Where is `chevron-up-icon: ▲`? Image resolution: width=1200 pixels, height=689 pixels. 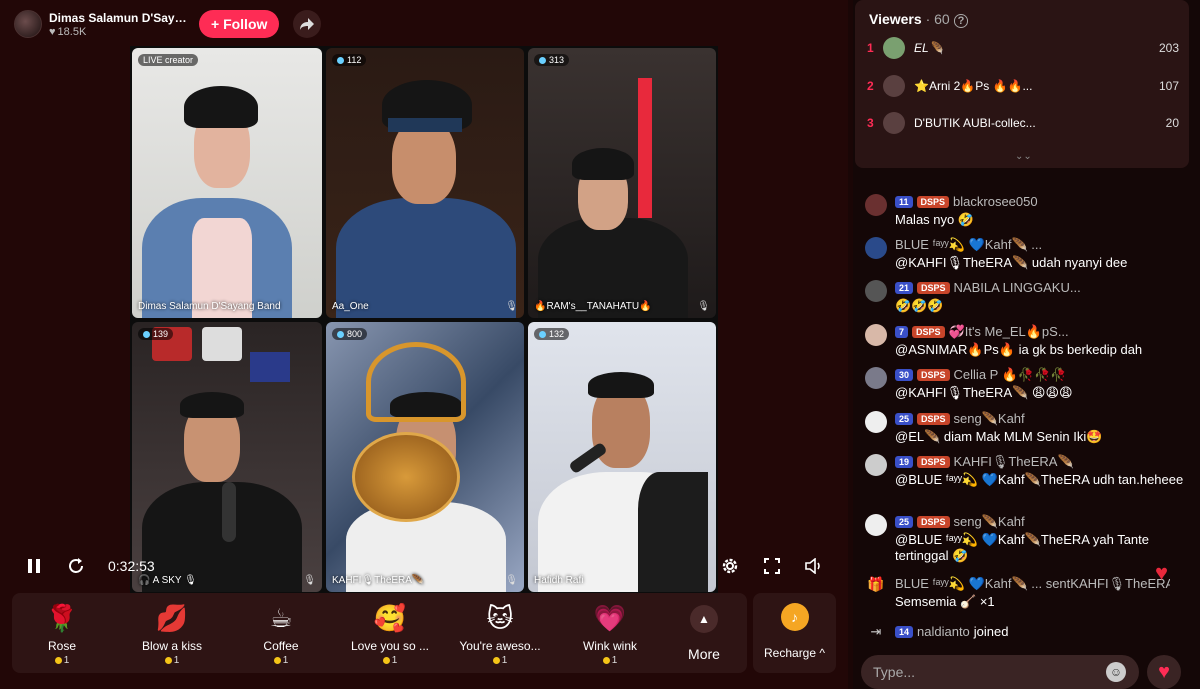
chevron-up-icon: ▲ is located at coordinates (704, 619).